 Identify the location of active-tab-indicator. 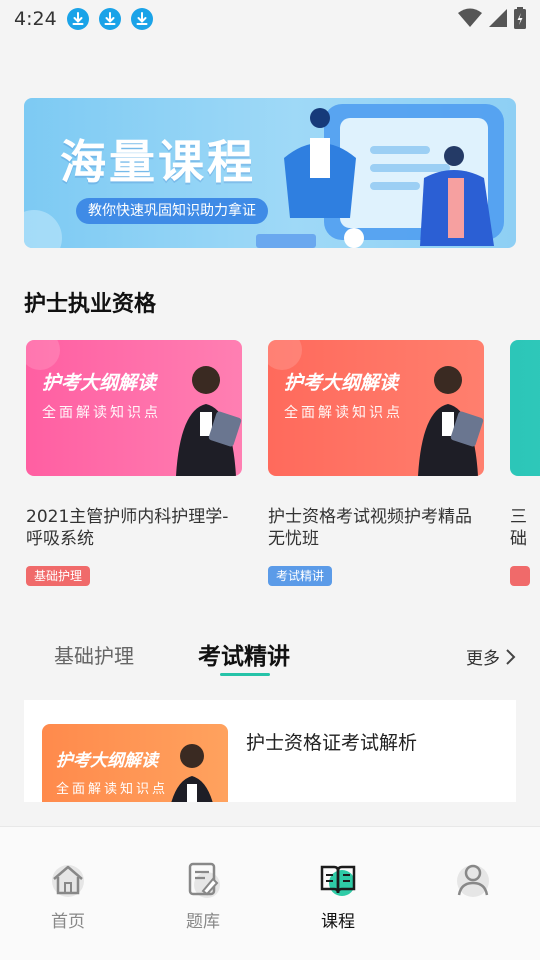
(245, 674).